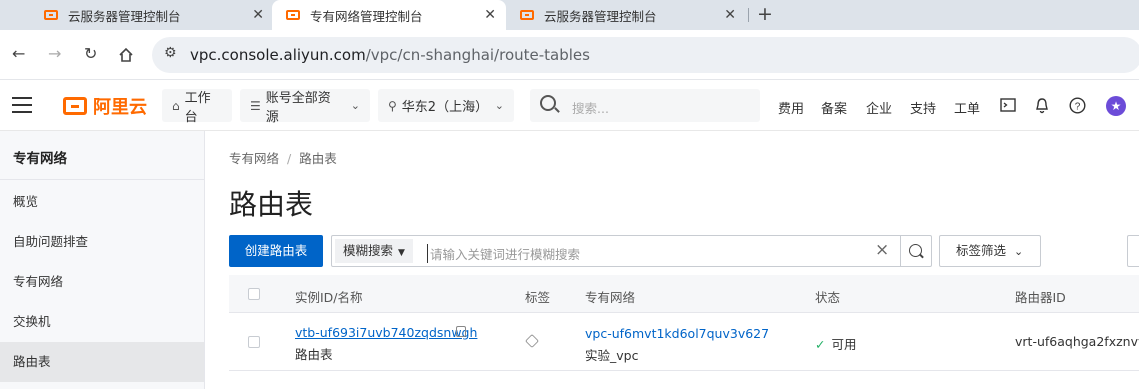  What do you see at coordinates (677, 333) in the screenshot?
I see `vpc-id-link: vpc-uf6mvt1kd6ol7quv3v627` at bounding box center [677, 333].